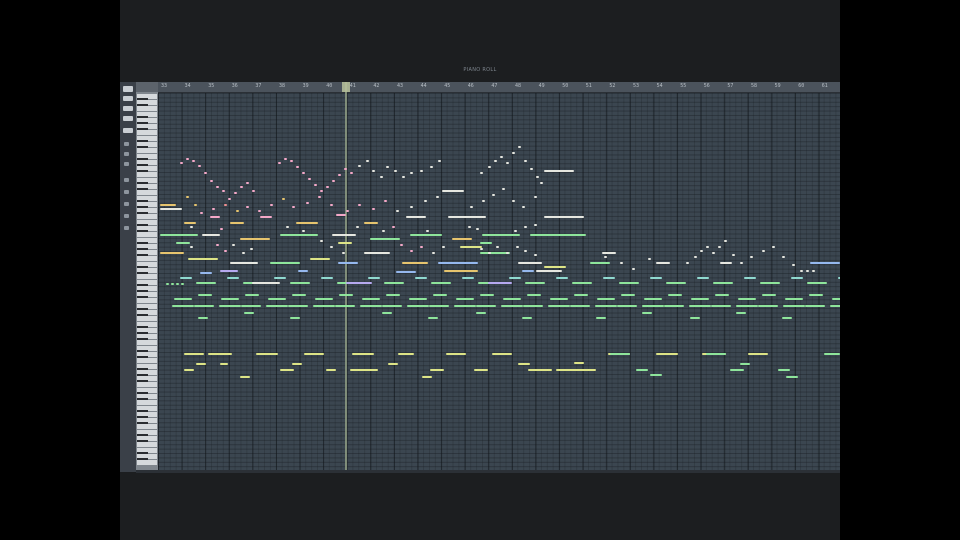 This screenshot has width=960, height=540. Describe the element at coordinates (126, 164) in the screenshot. I see `mute-icon` at that location.